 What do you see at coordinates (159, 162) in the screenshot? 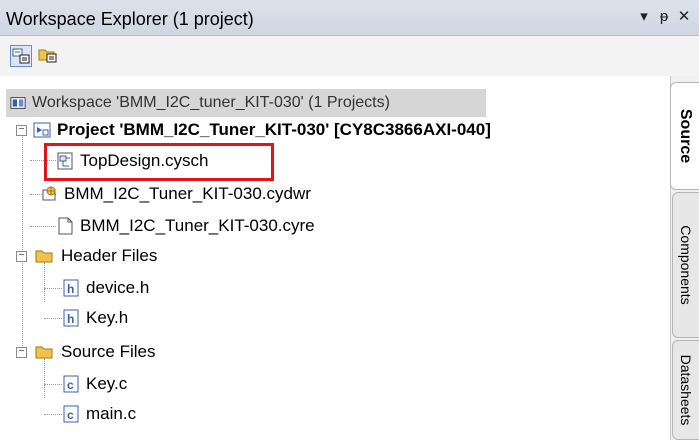
I see `highlight-box` at bounding box center [159, 162].